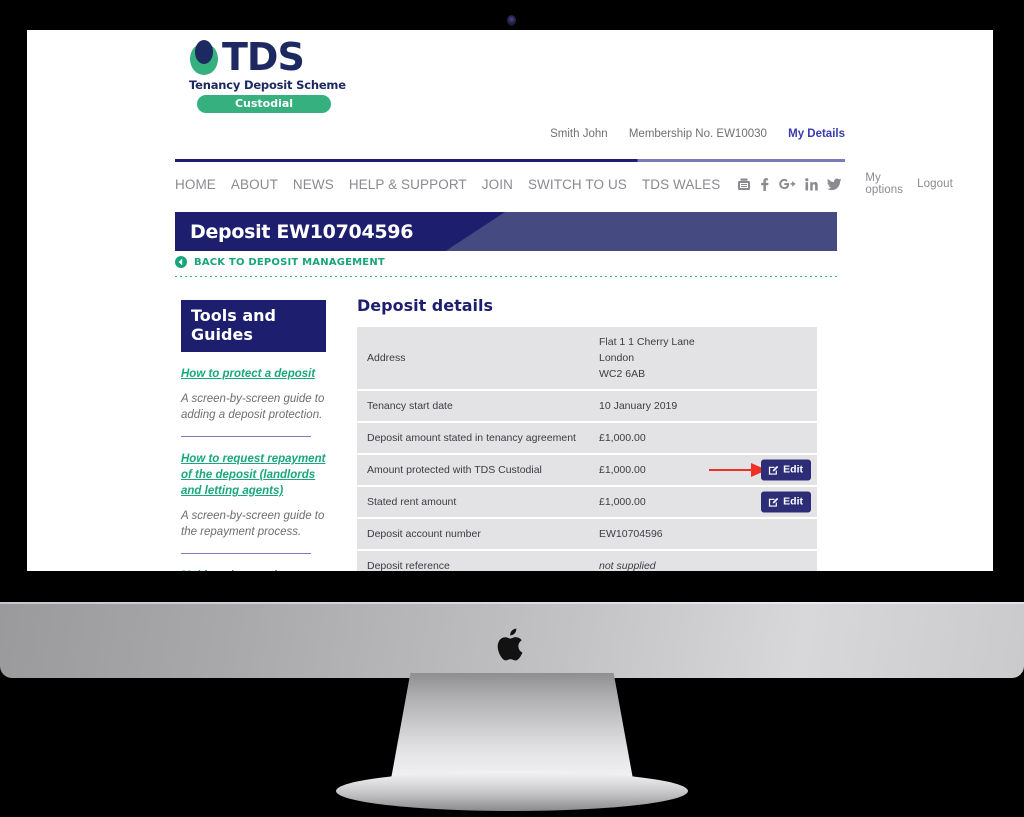 The image size is (1024, 817). What do you see at coordinates (703, 534) in the screenshot?
I see `row-value: EW10704596` at bounding box center [703, 534].